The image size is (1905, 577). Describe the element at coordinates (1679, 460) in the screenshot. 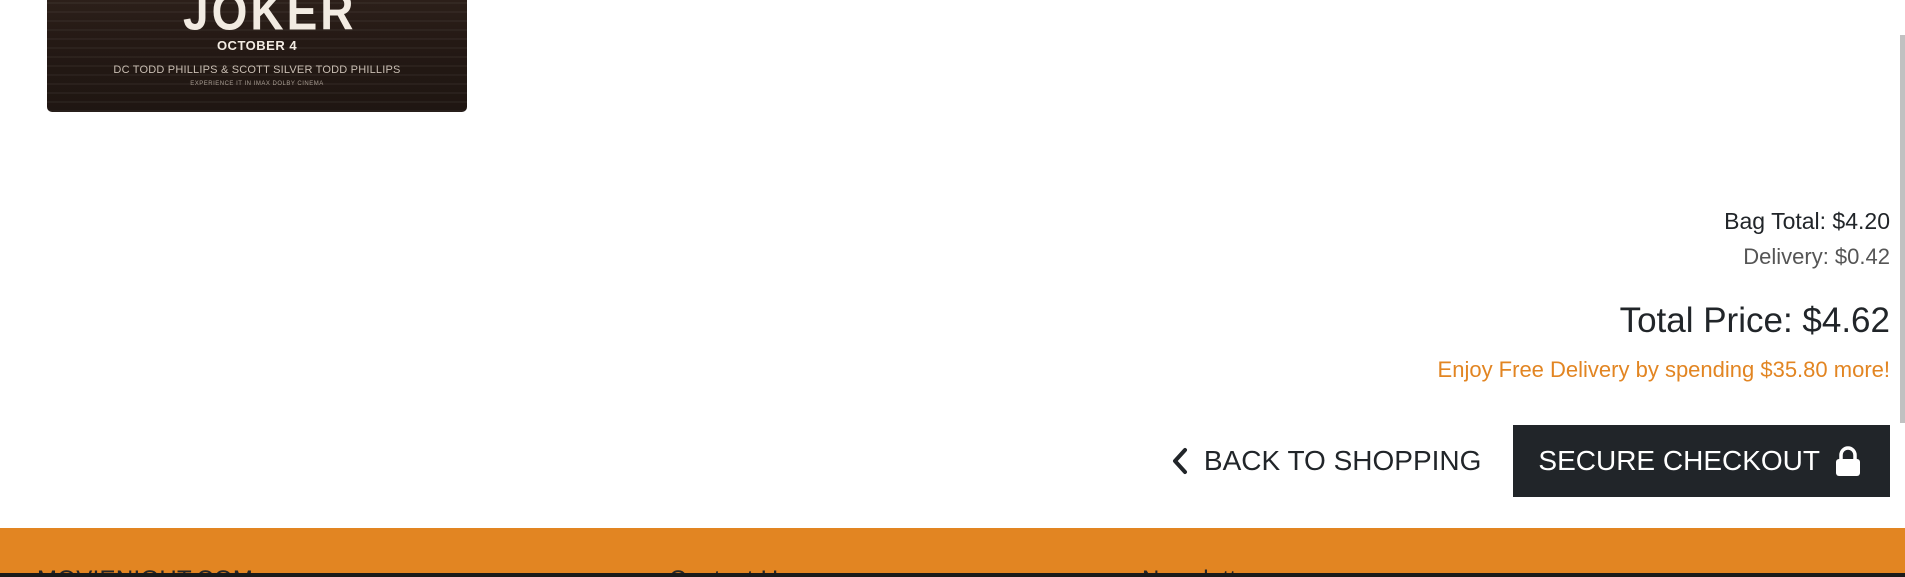

I see `secure-checkout-label: SECURE CHECKOUT` at that location.